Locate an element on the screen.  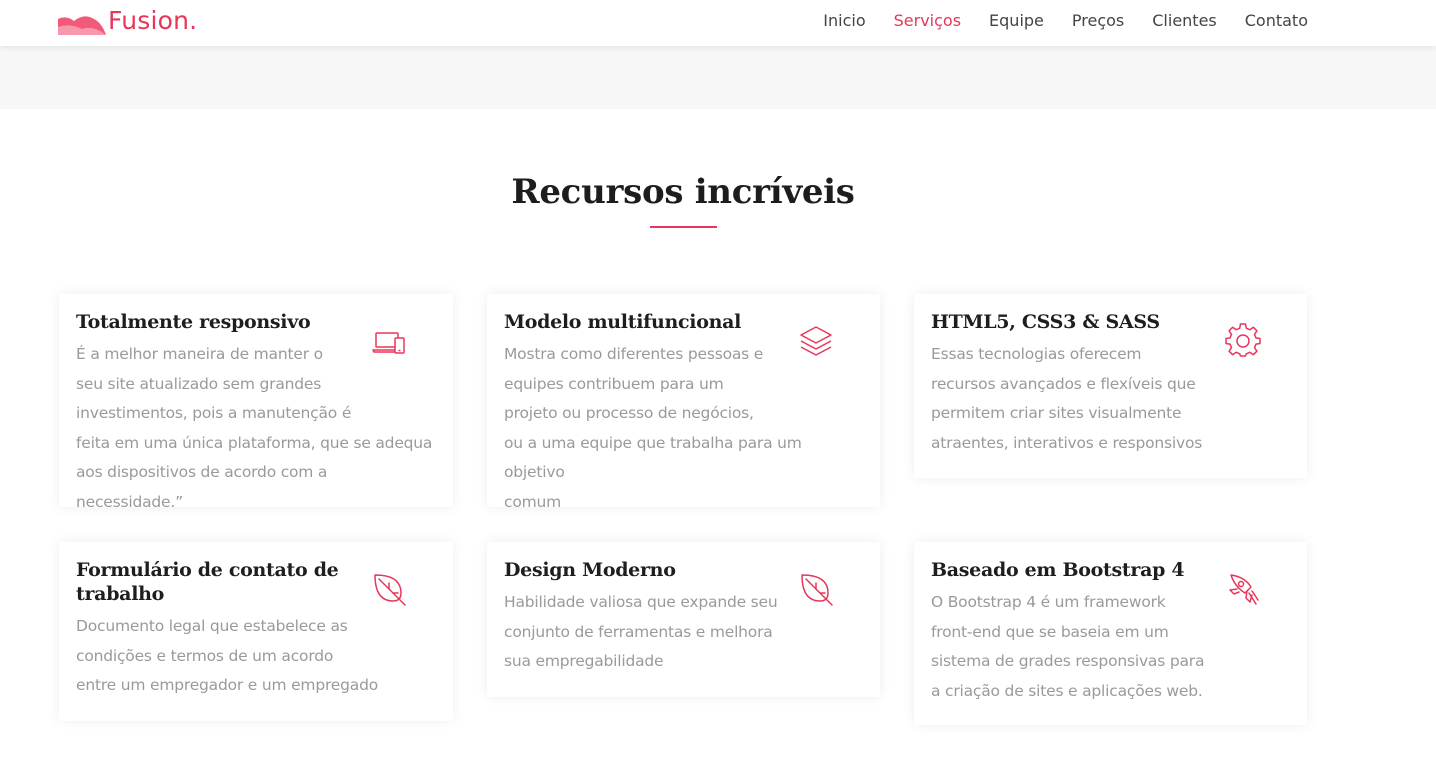
hero-strip is located at coordinates (718, 77).